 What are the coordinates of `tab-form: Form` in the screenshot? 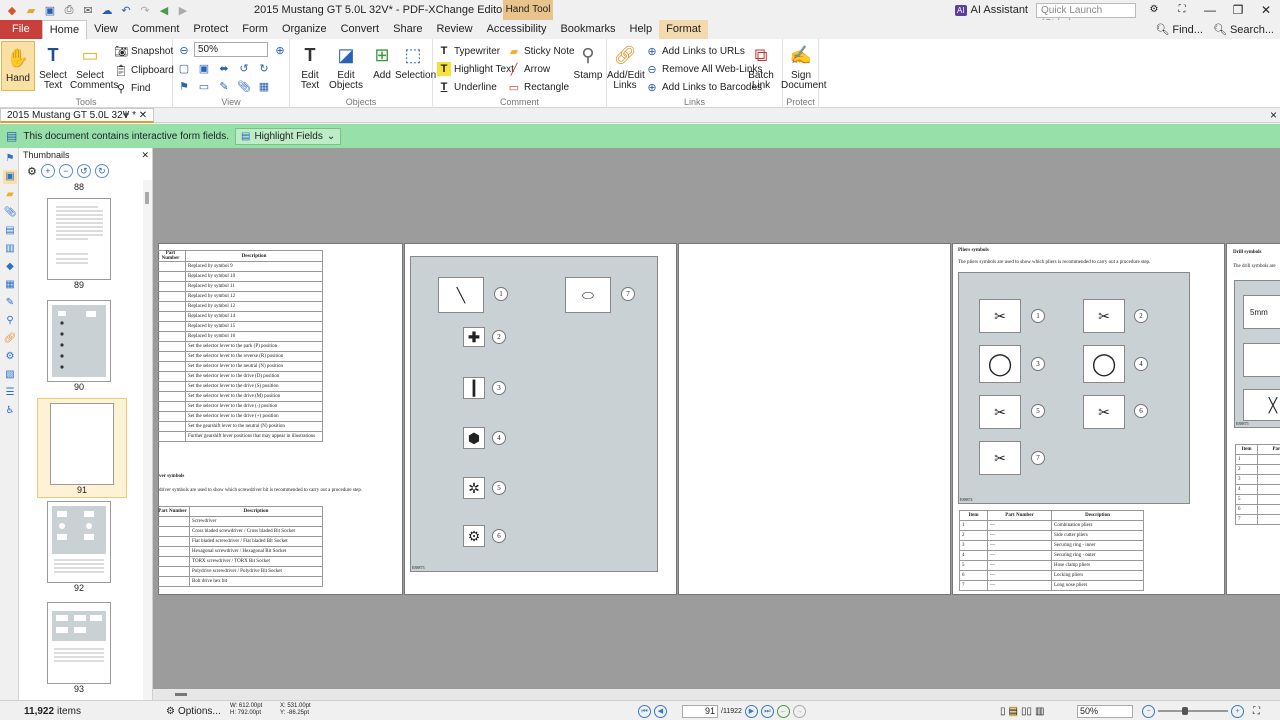 It's located at (255, 29).